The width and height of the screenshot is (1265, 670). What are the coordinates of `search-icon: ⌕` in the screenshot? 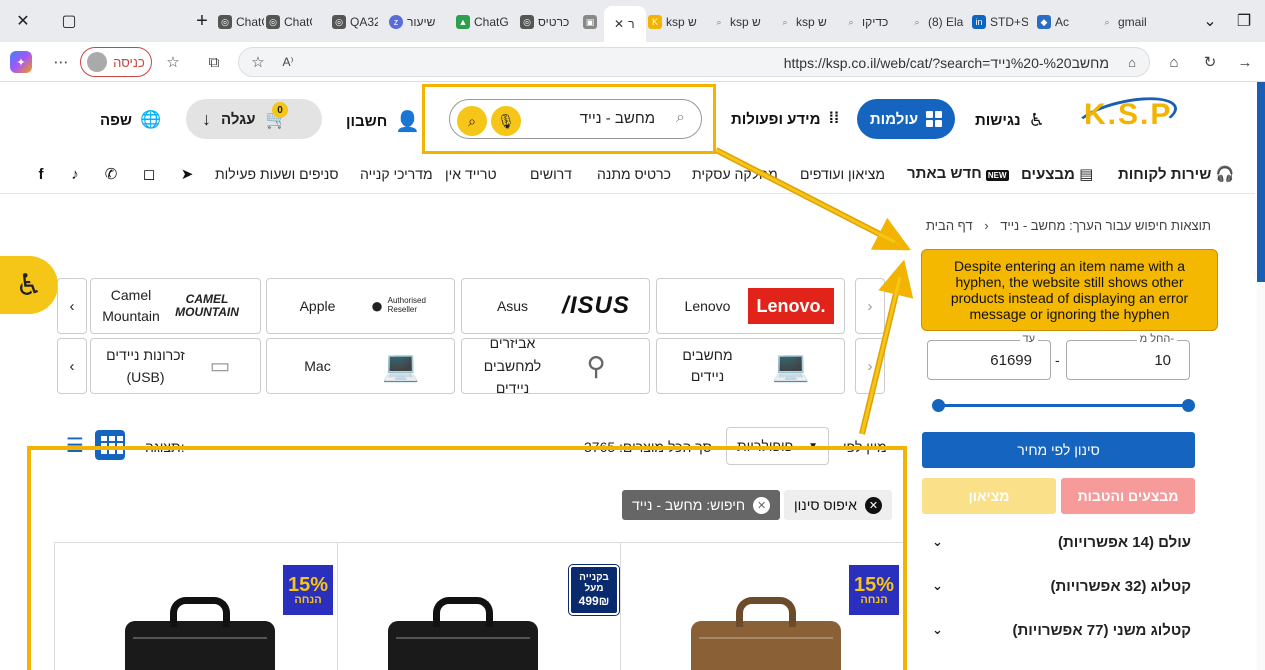 It's located at (472, 121).